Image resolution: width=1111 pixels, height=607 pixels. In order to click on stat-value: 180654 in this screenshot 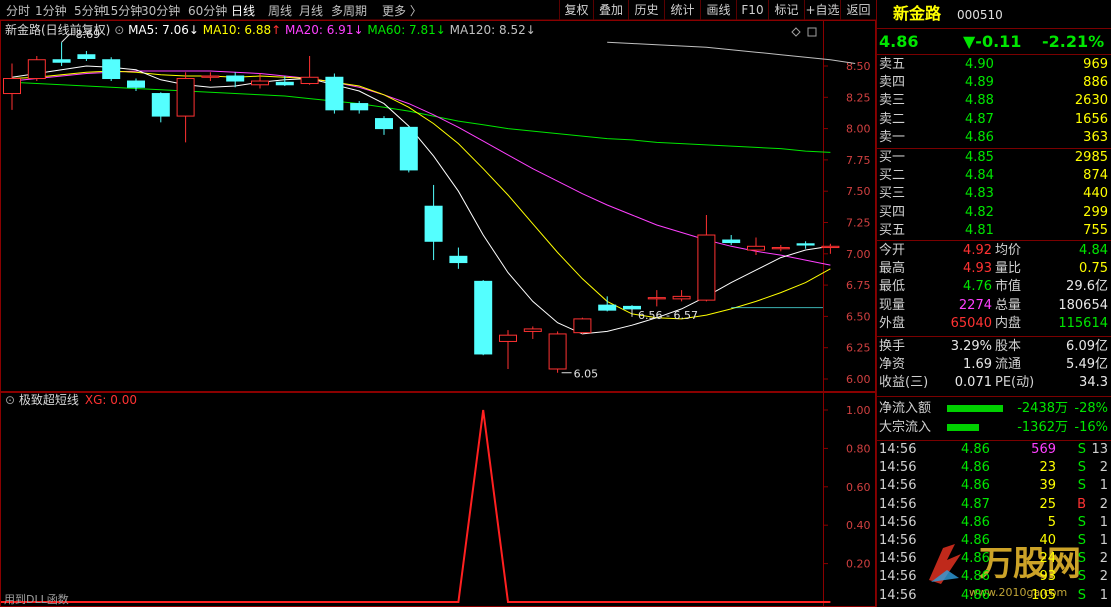, I will do `click(1083, 305)`.